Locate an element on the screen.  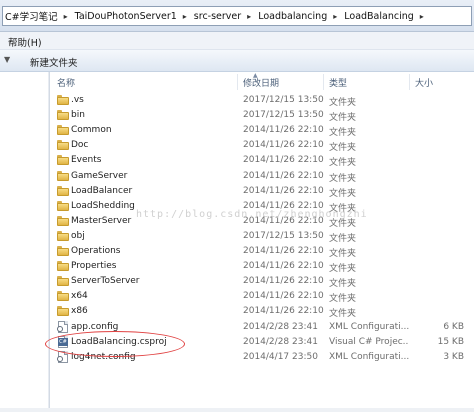
menu-help: 帮助(H) is located at coordinates (25, 42).